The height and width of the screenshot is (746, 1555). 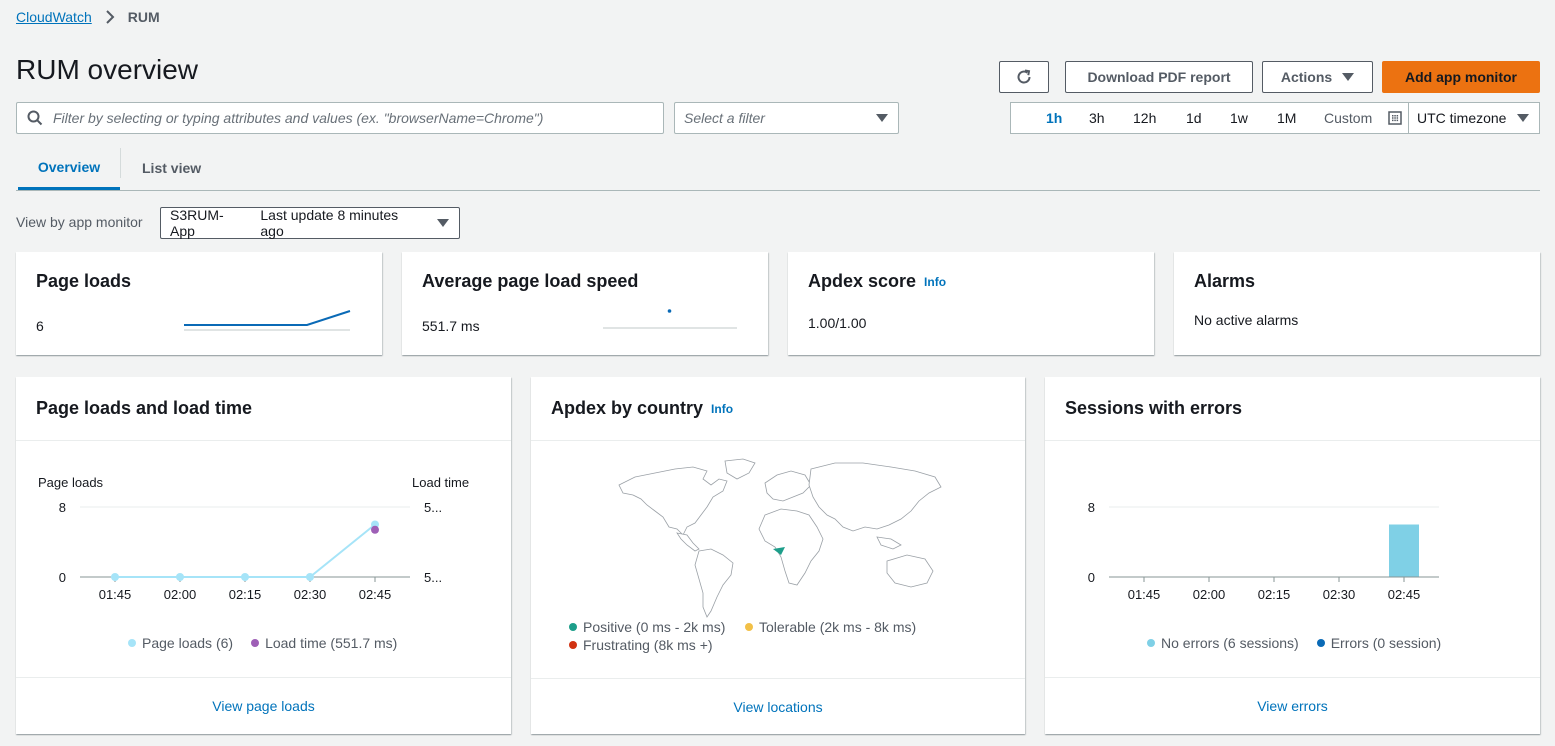 I want to click on load-time-legend-dot, so click(x=255, y=643).